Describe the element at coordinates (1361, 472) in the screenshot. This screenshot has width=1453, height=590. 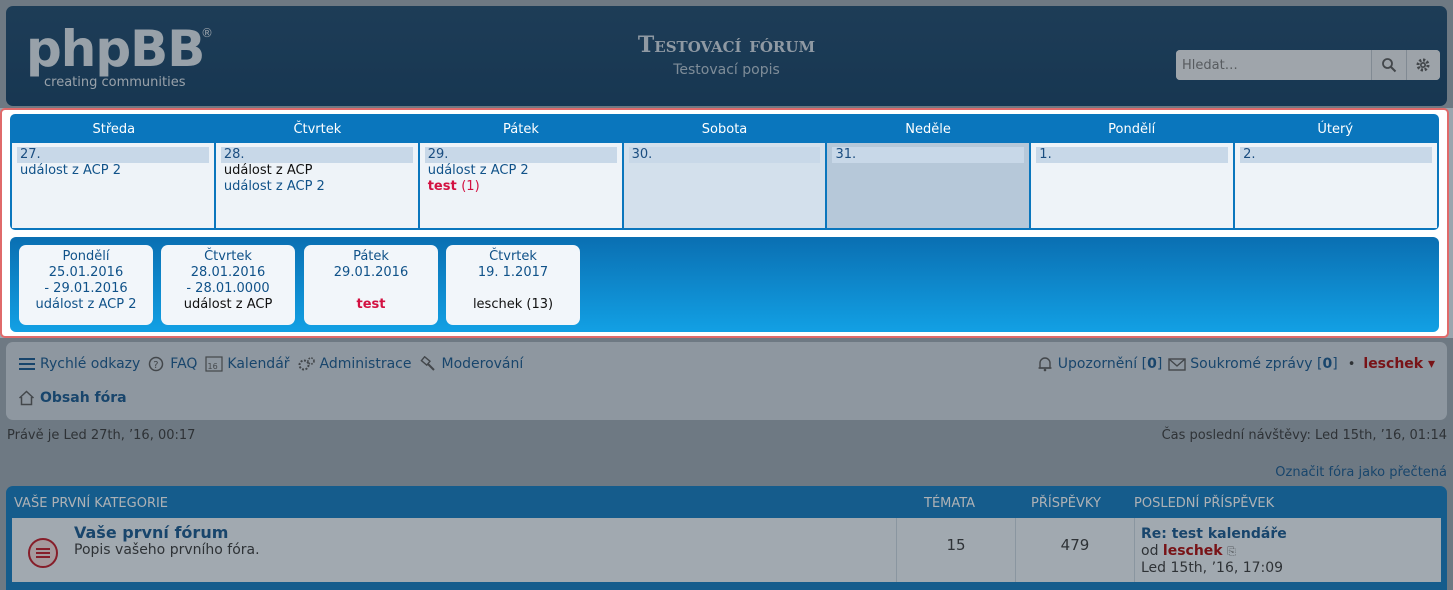
I see `mark-forums-read-link: Označit fóra jako přečtená` at that location.